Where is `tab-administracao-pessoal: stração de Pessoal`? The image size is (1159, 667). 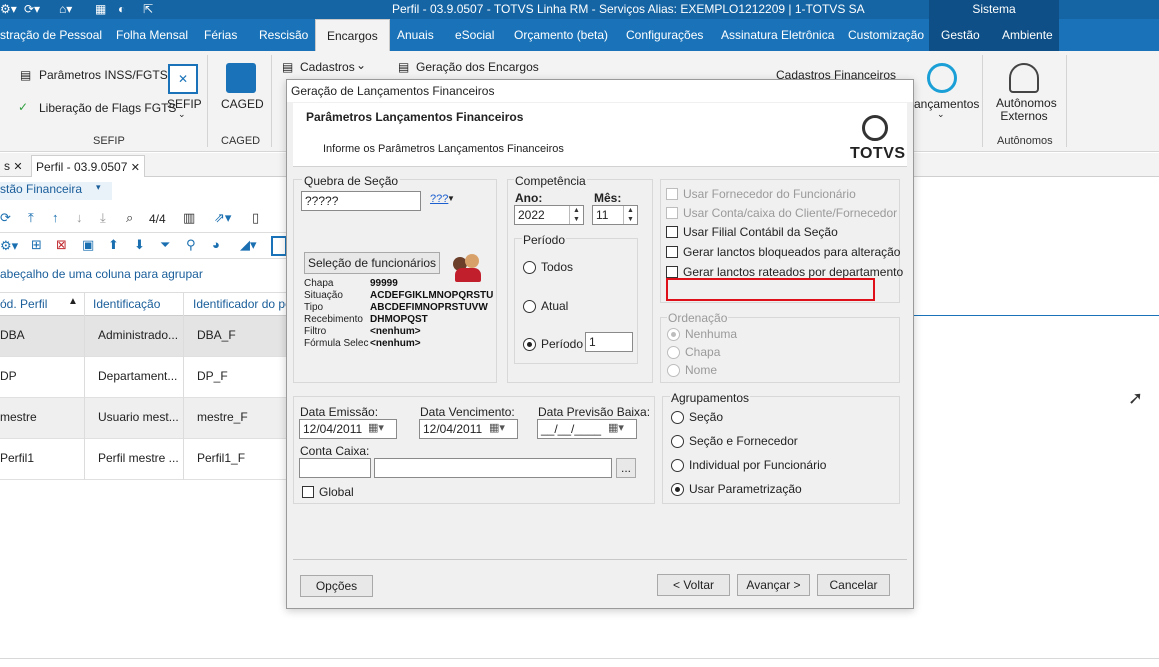 tab-administracao-pessoal: stração de Pessoal is located at coordinates (51, 35).